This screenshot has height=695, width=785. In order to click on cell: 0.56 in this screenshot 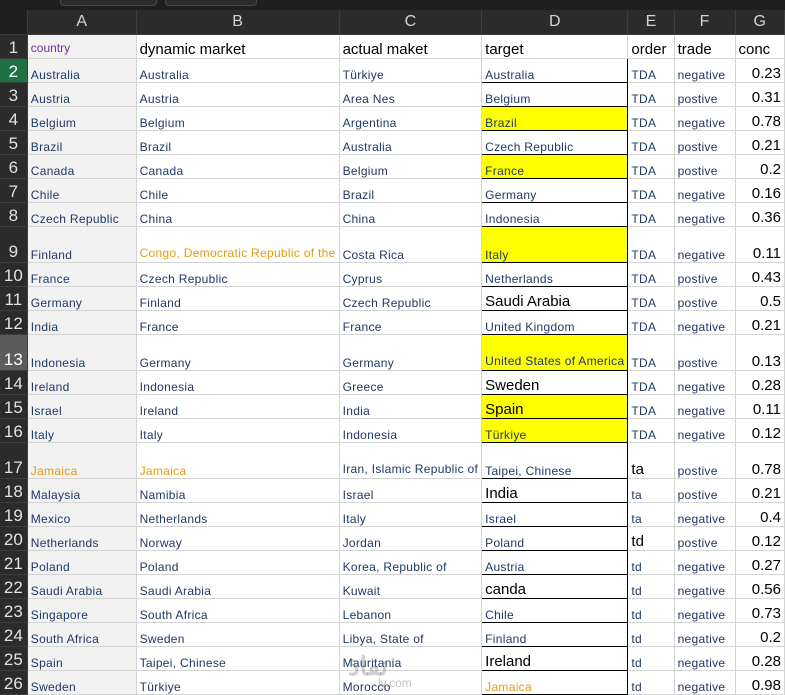, I will do `click(760, 586)`.